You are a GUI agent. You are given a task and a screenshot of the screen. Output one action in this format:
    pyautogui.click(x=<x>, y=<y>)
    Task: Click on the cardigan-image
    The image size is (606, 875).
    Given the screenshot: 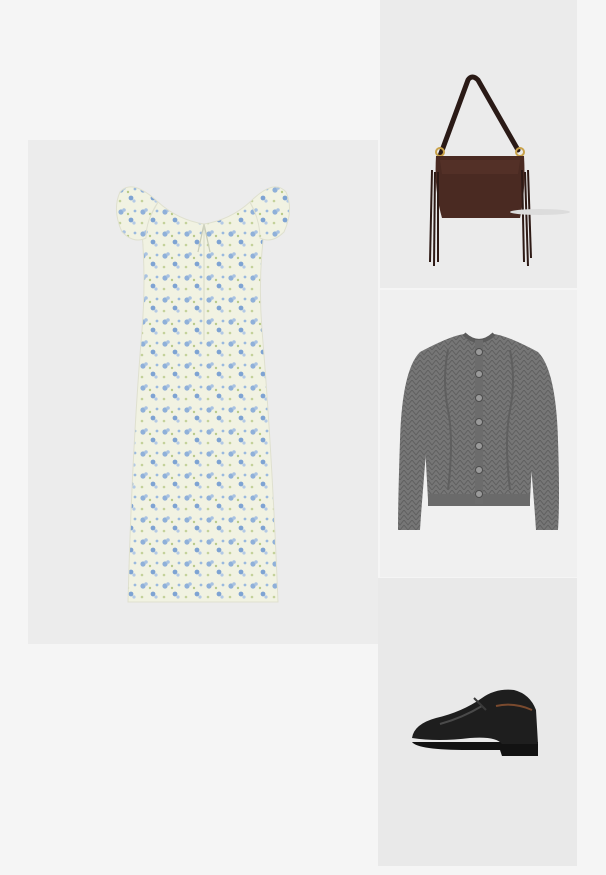 What is the action you would take?
    pyautogui.click(x=478, y=431)
    